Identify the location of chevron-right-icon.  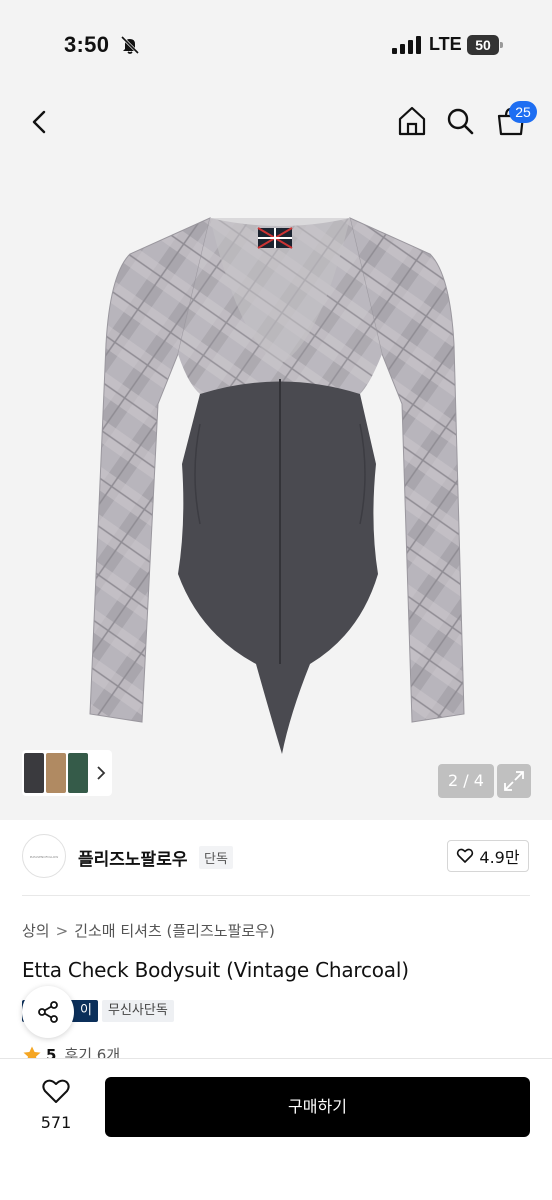
(101, 773).